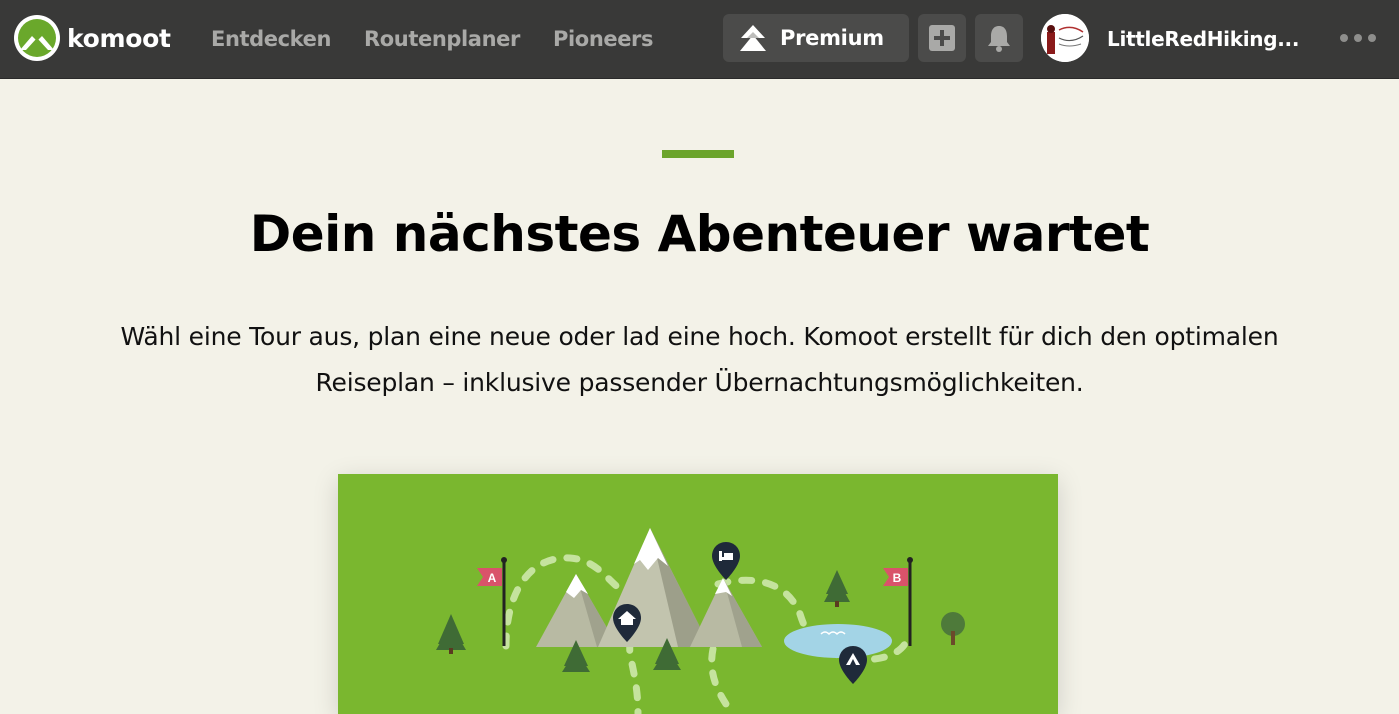  What do you see at coordinates (492, 578) in the screenshot?
I see `flag-a-label: A` at bounding box center [492, 578].